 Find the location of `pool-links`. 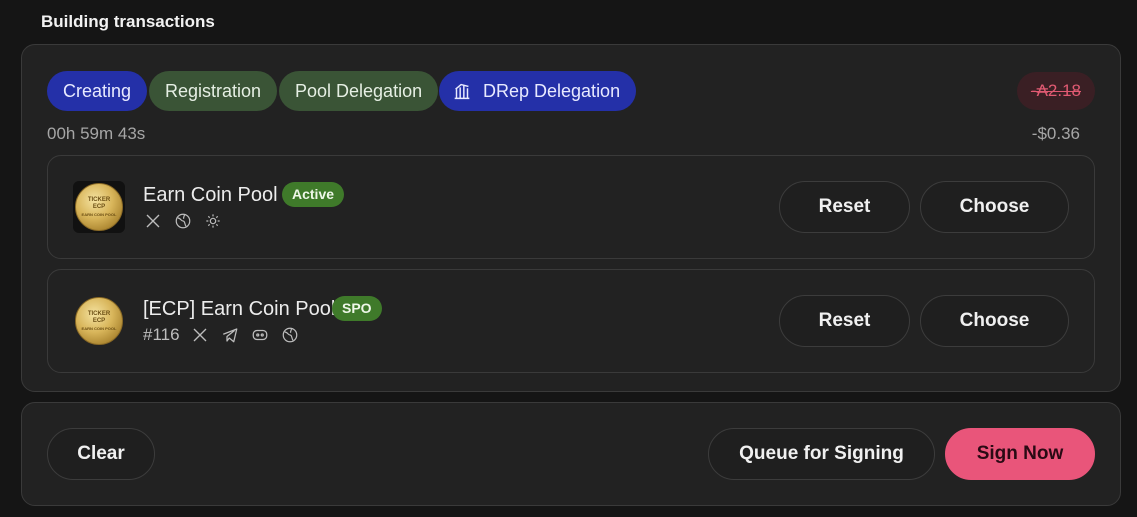

pool-links is located at coordinates (183, 221).